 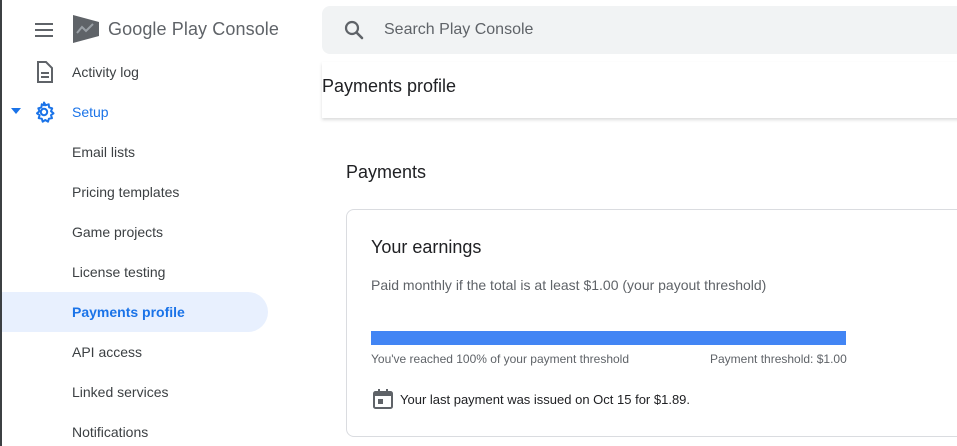 I want to click on payment-threshold-progress-bar, so click(x=608, y=338).